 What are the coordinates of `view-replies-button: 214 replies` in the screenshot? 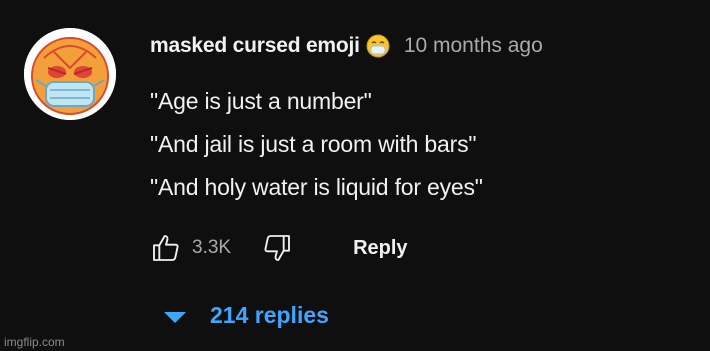 It's located at (244, 315).